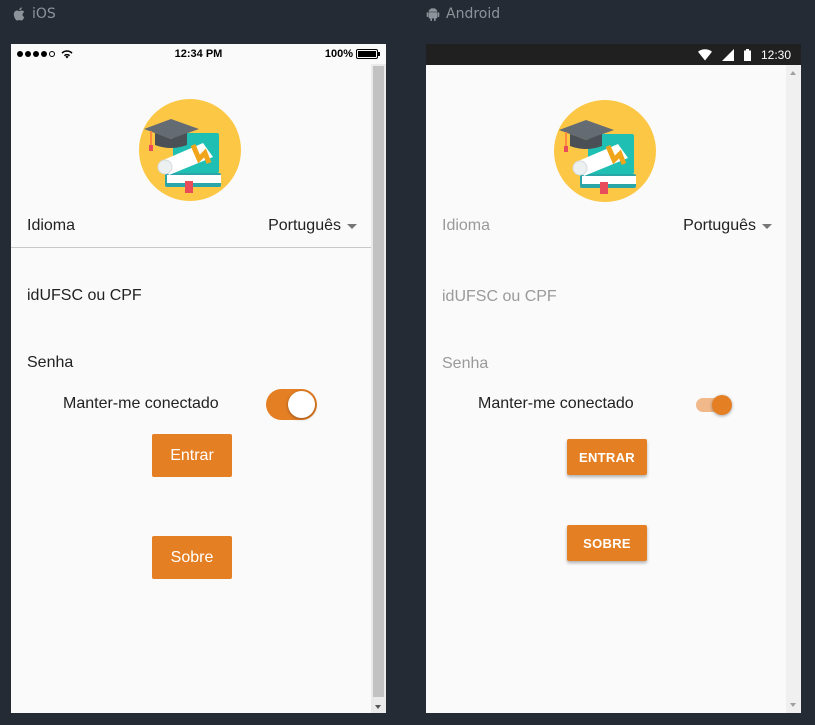  I want to click on login-button: ENTRAR, so click(607, 457).